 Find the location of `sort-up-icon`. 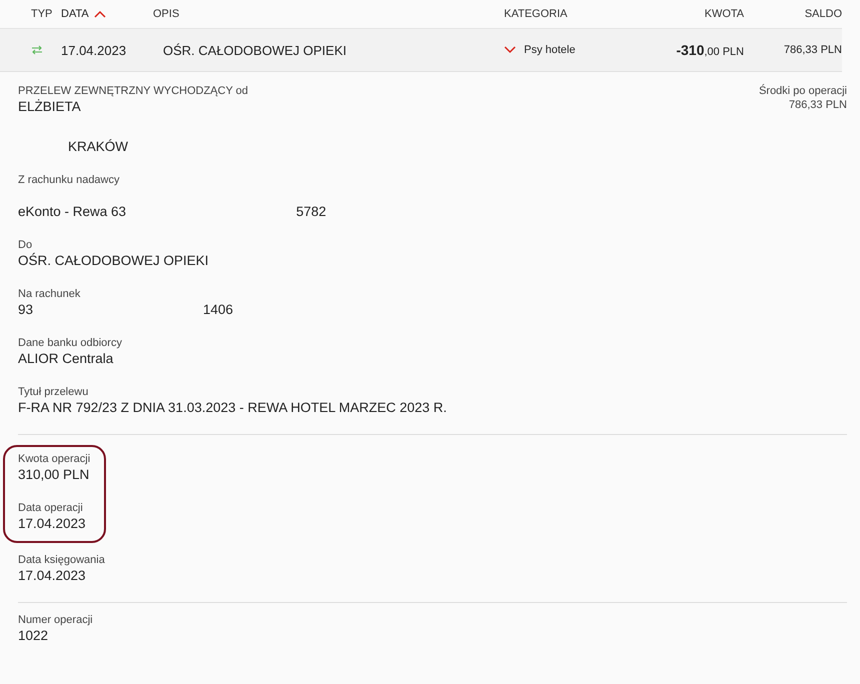

sort-up-icon is located at coordinates (100, 14).